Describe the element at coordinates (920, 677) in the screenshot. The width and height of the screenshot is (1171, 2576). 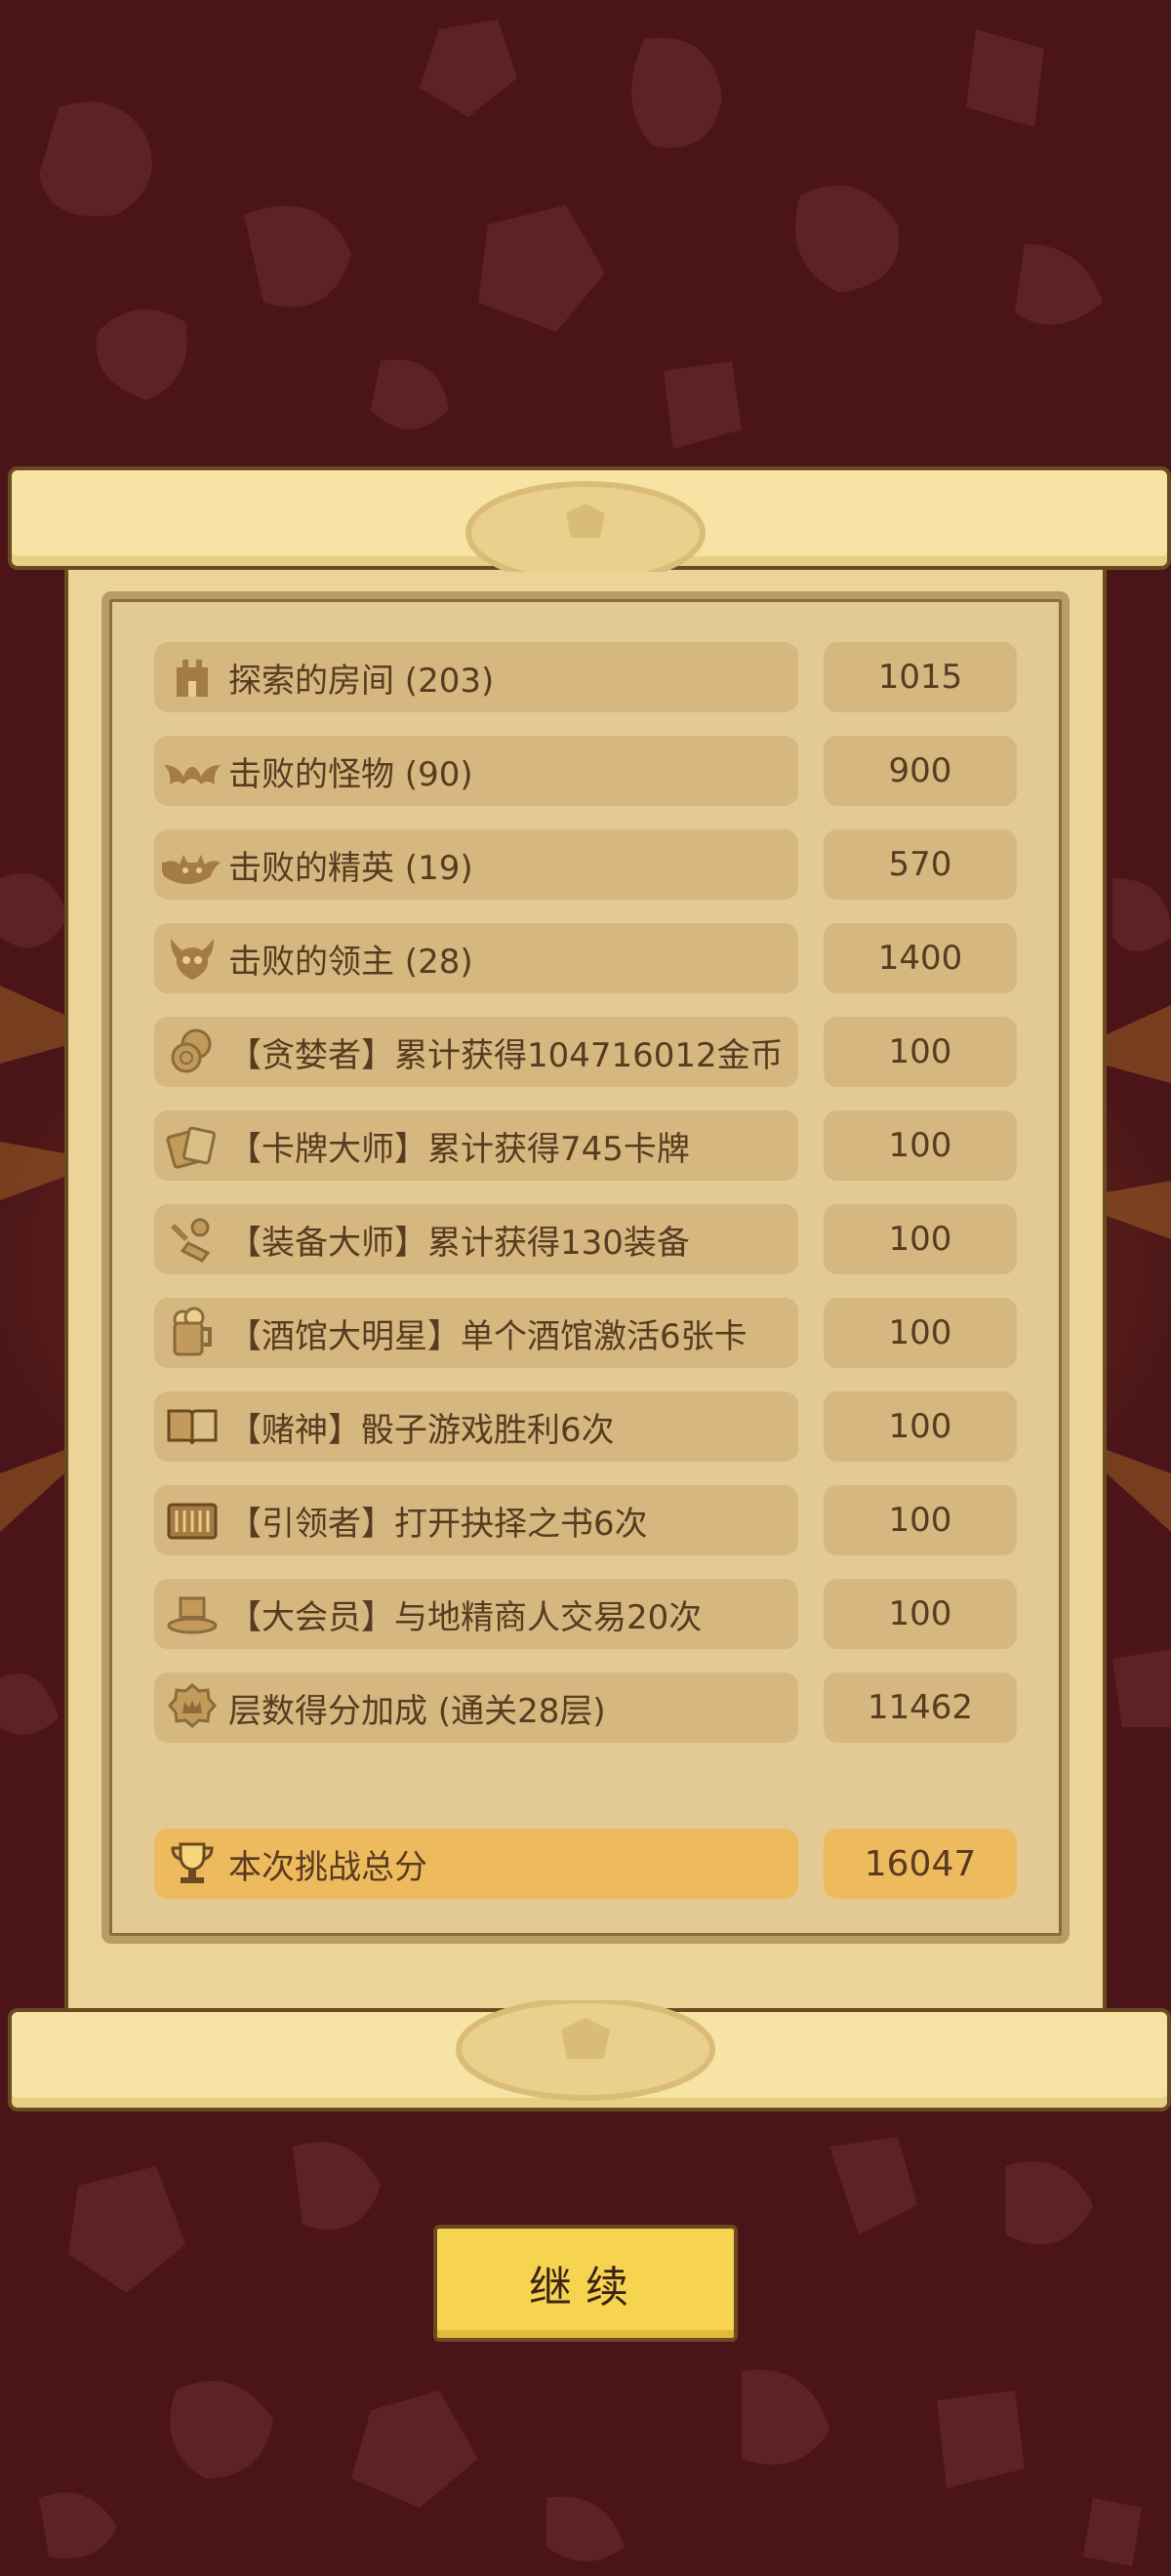
I see `row-value: 1015` at that location.